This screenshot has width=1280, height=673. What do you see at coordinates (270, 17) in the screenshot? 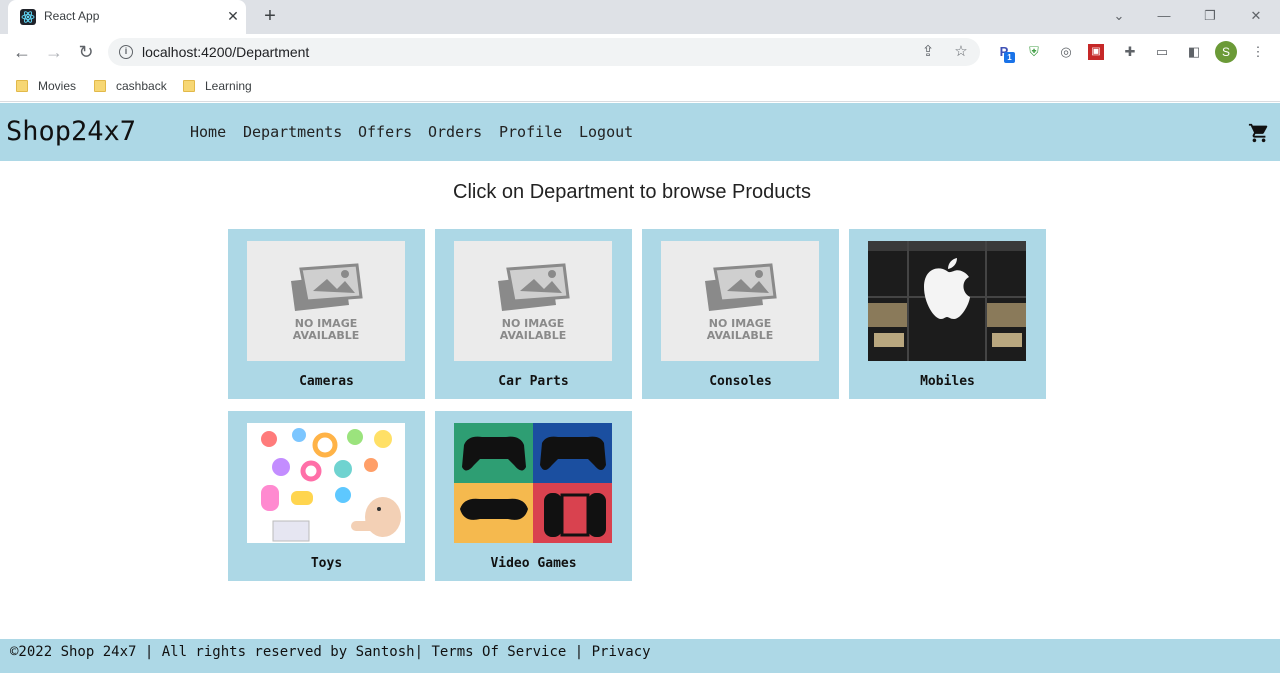
I see `new-tab-icon: +` at bounding box center [270, 17].